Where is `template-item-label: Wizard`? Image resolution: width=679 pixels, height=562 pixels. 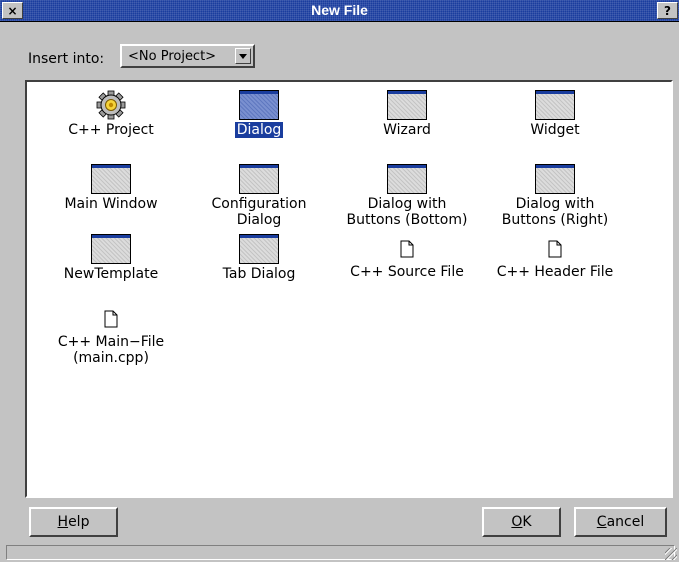
template-item-label: Wizard is located at coordinates (407, 130).